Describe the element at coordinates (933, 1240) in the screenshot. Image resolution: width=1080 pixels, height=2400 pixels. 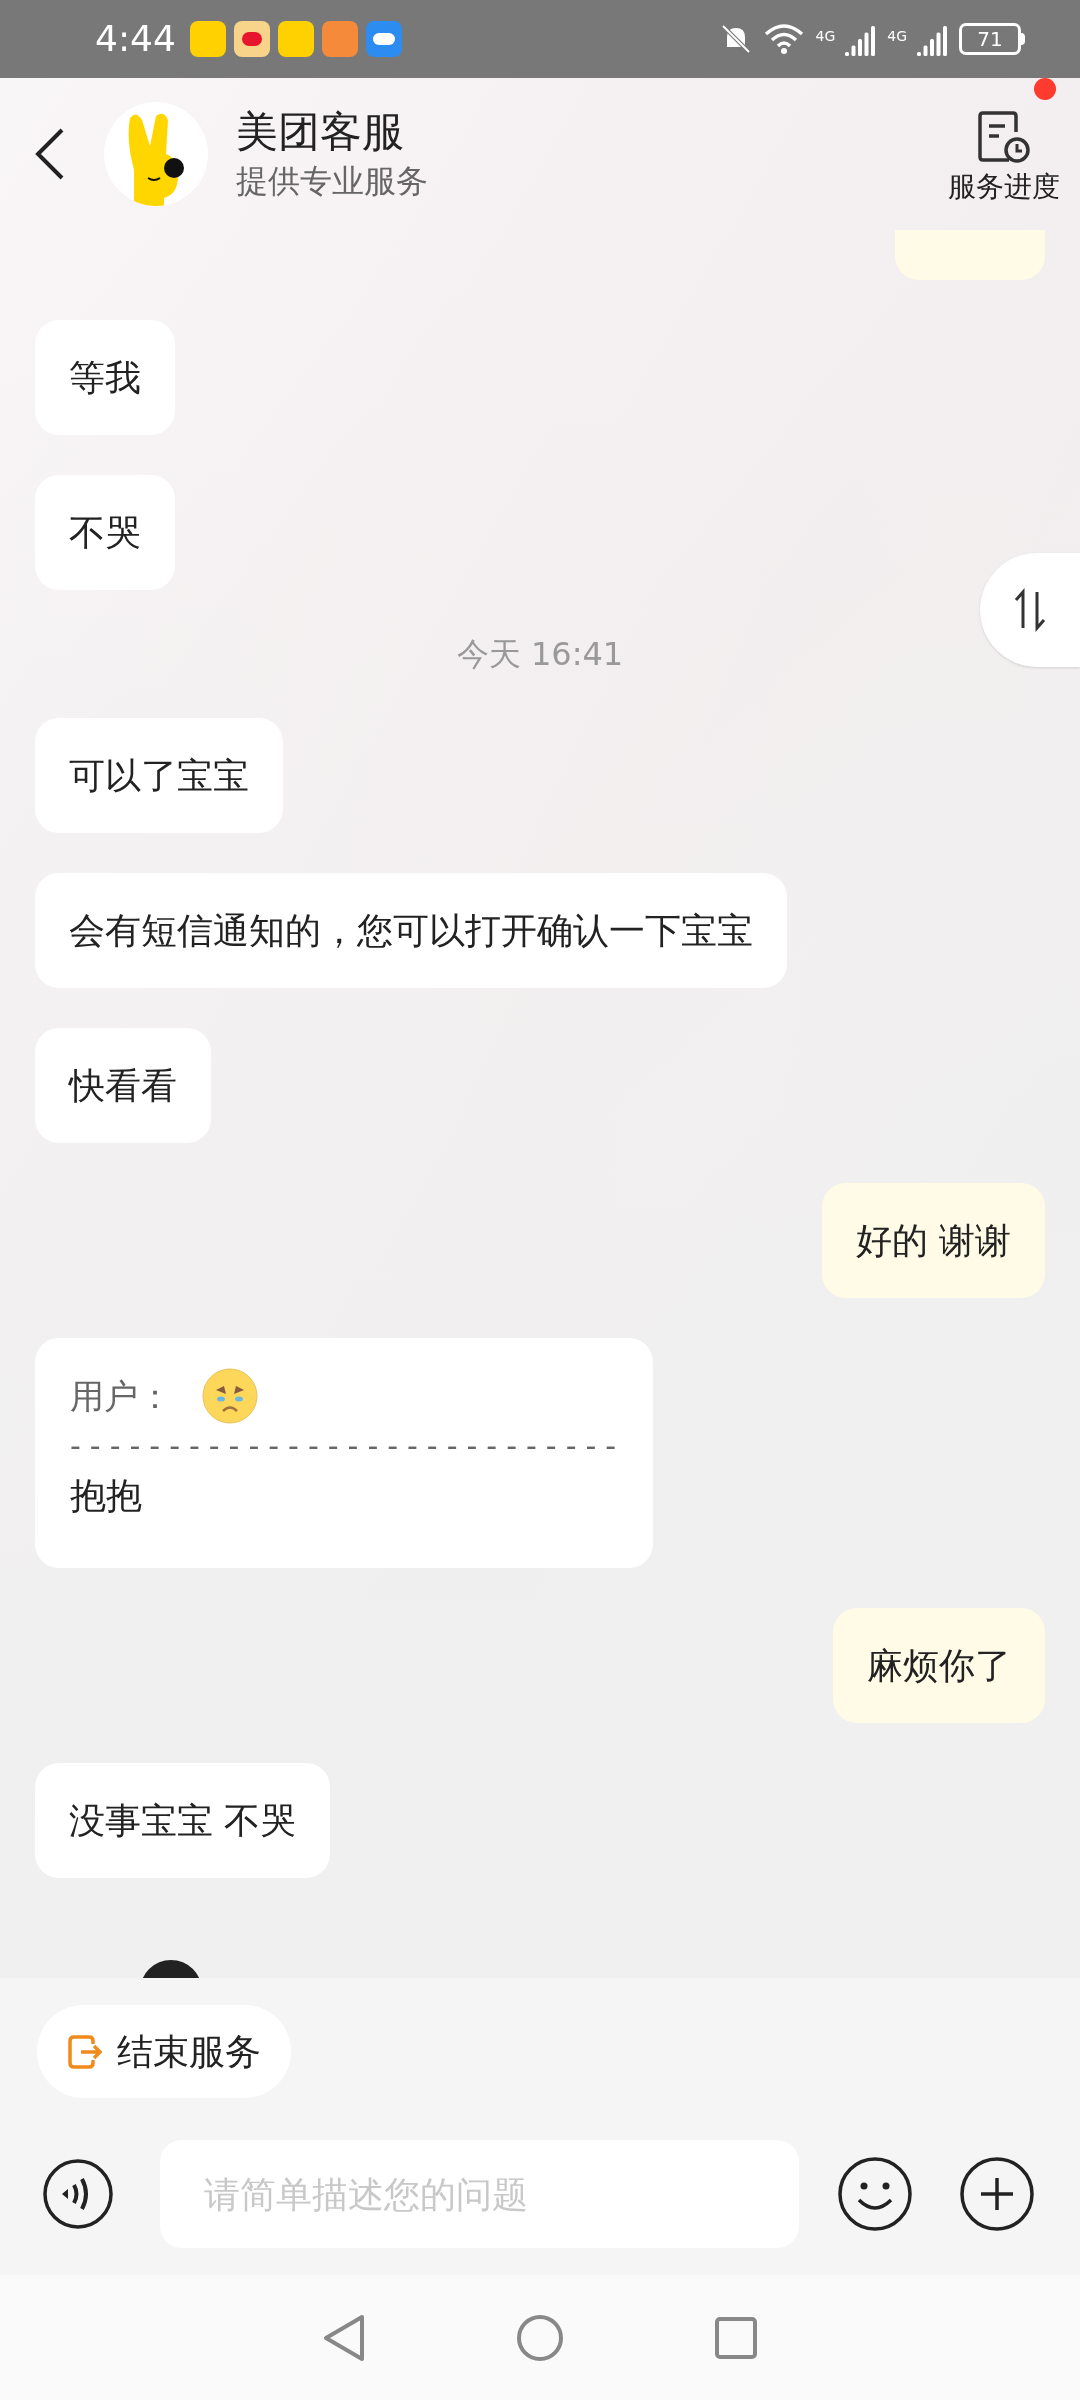
I see `message-bubble: 好的 谢谢` at that location.